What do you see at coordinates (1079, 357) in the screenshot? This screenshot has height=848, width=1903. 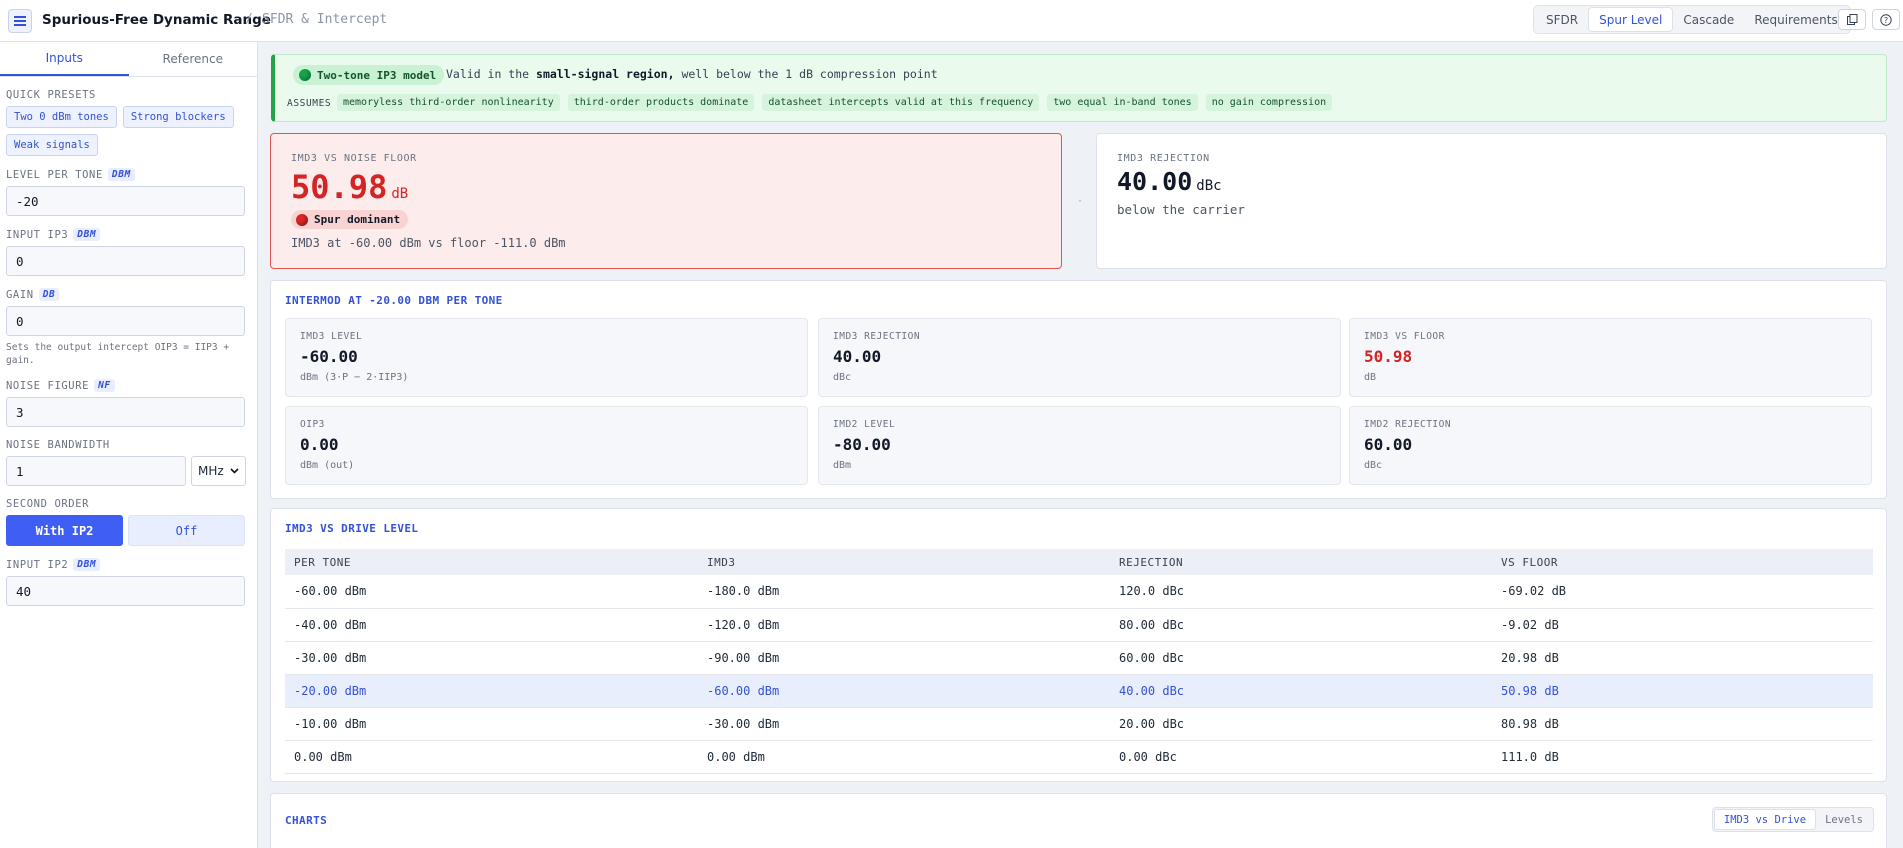 I see `metric-imd3-rejection: IMD3 REJECTION 40.00 dBc` at bounding box center [1079, 357].